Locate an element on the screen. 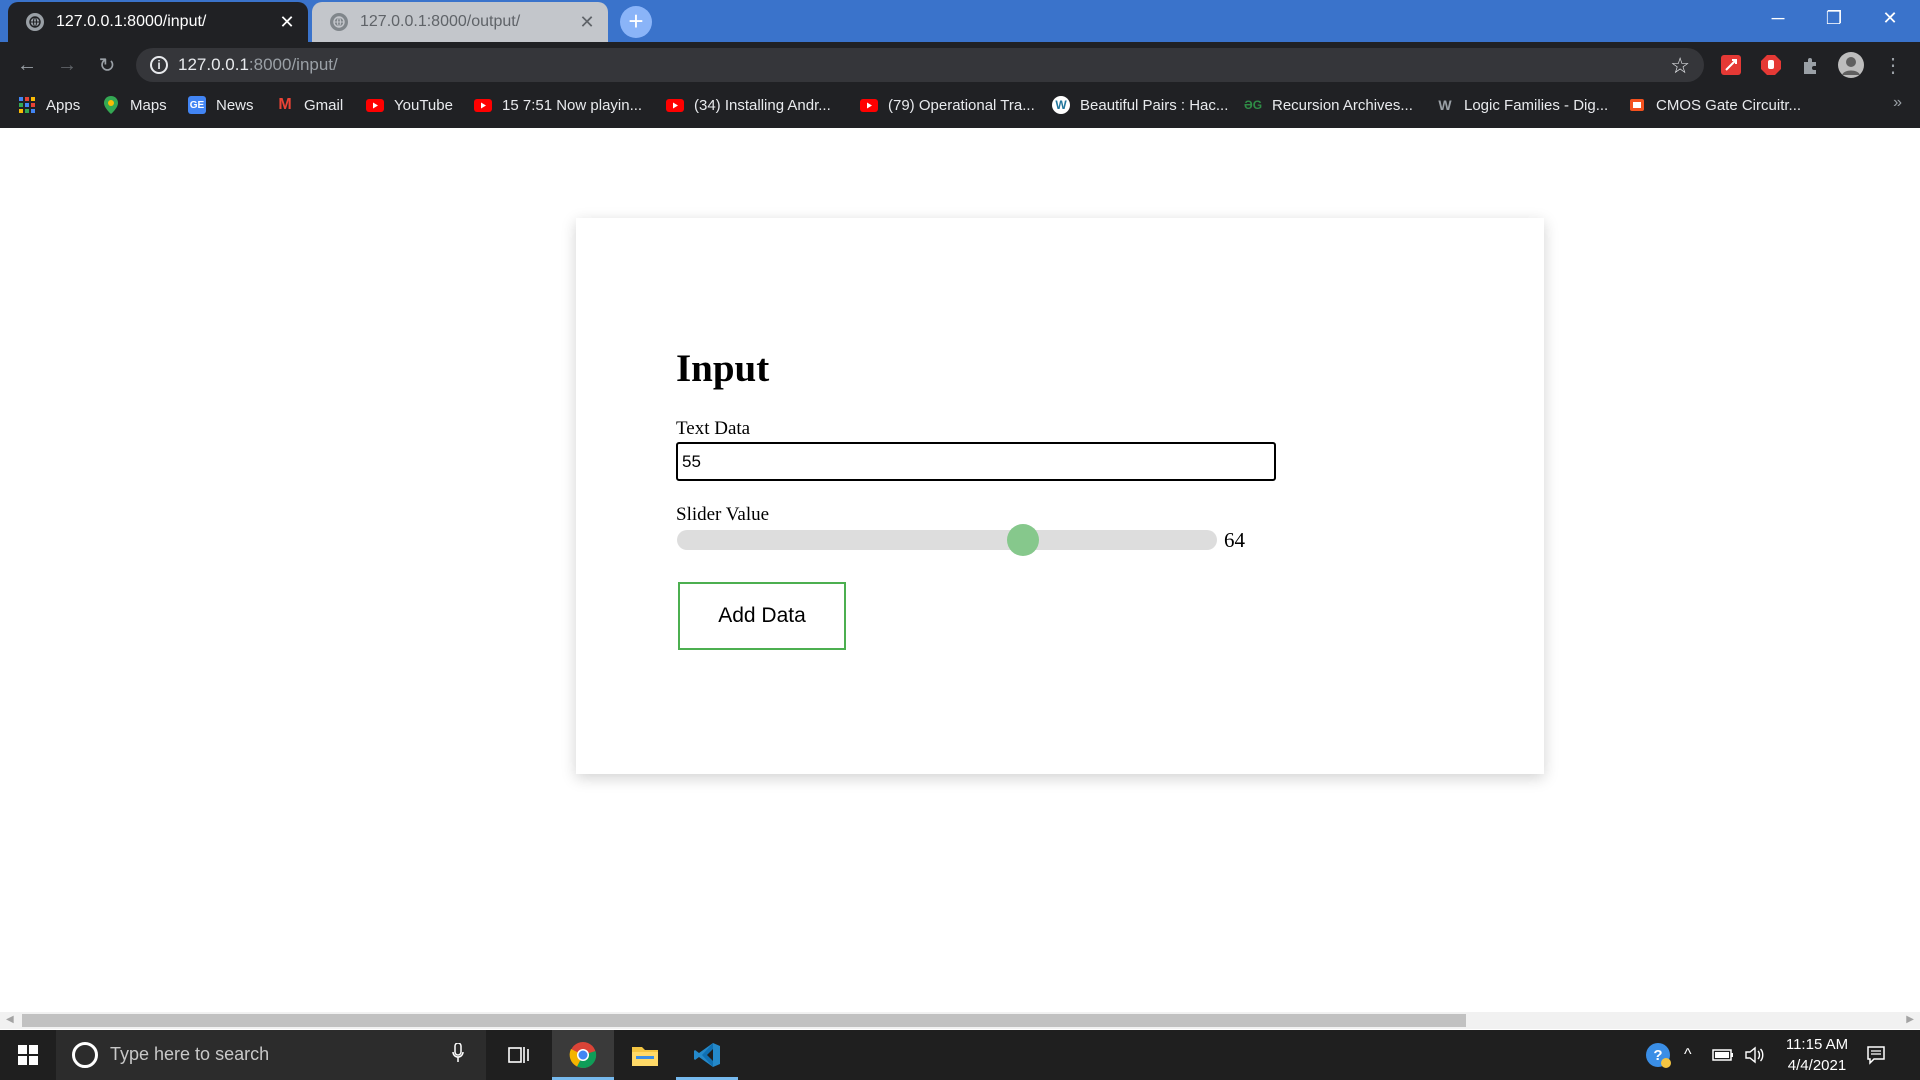 This screenshot has height=1080, width=1920. volume-icon is located at coordinates (1754, 1055).